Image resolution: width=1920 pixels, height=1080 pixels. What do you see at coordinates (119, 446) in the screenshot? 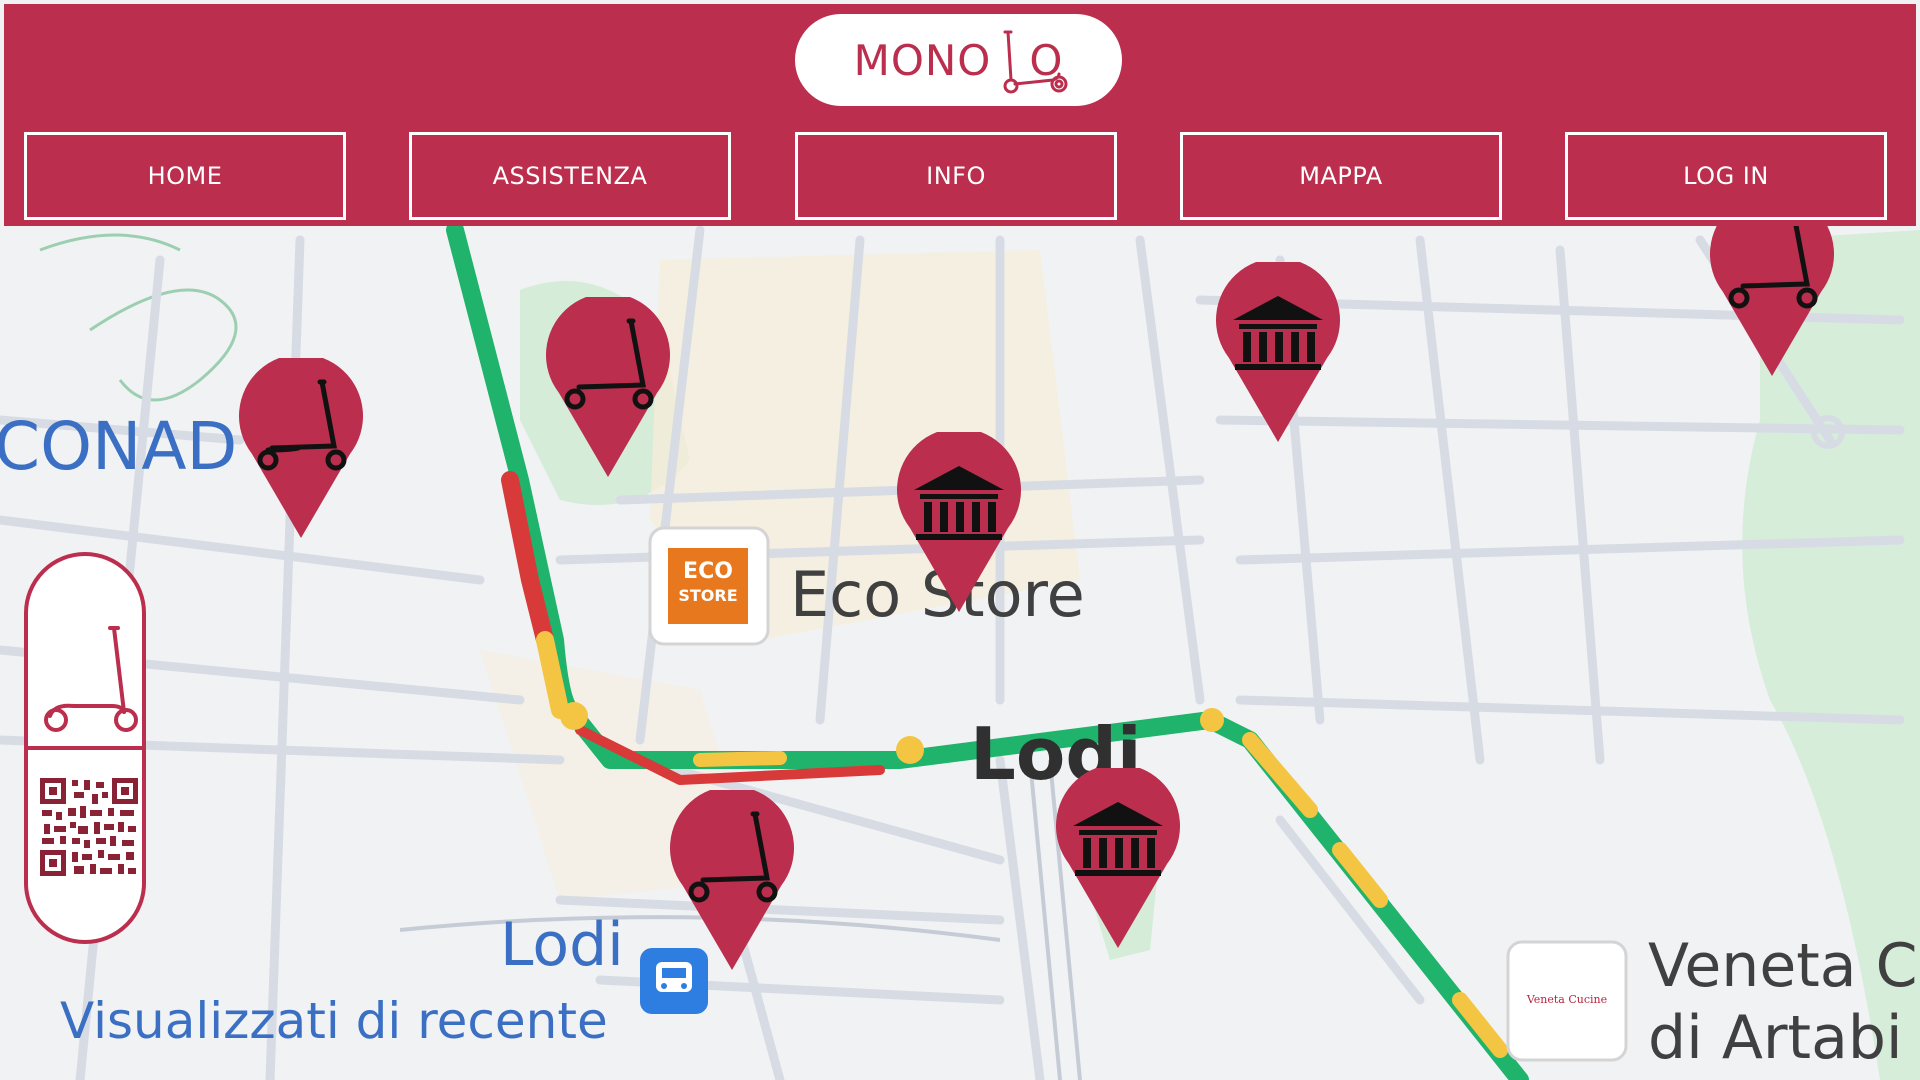
I see `map-label-conad: CONAD` at bounding box center [119, 446].